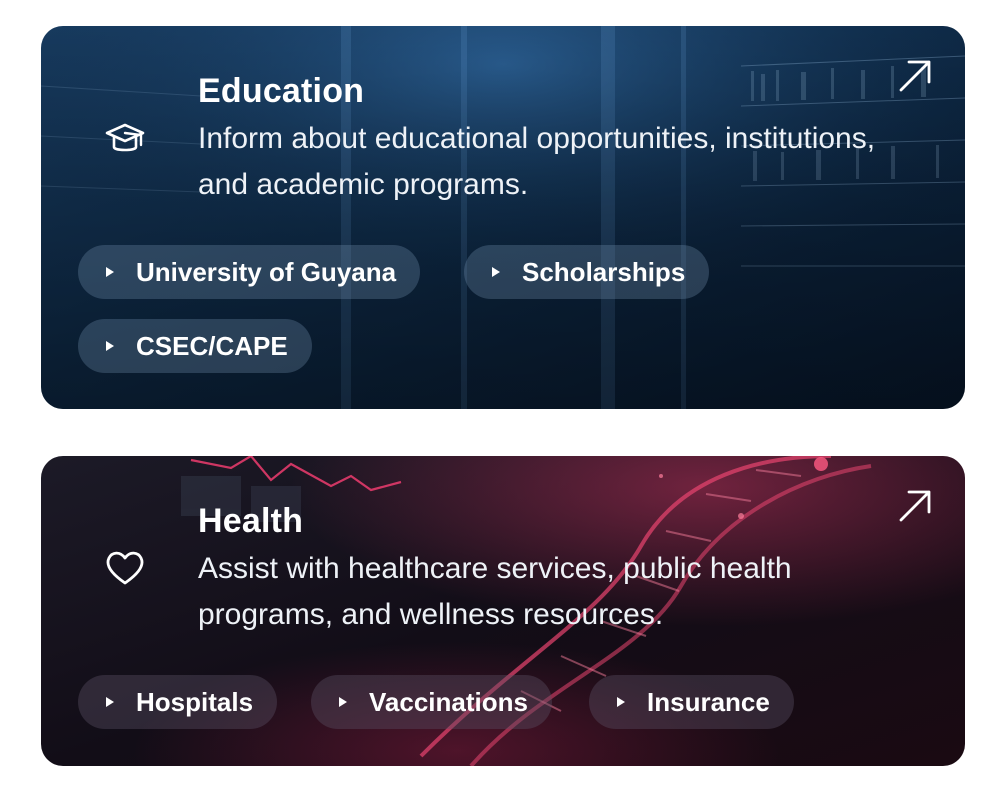 The image size is (1008, 793). I want to click on education-title: Education, so click(281, 91).